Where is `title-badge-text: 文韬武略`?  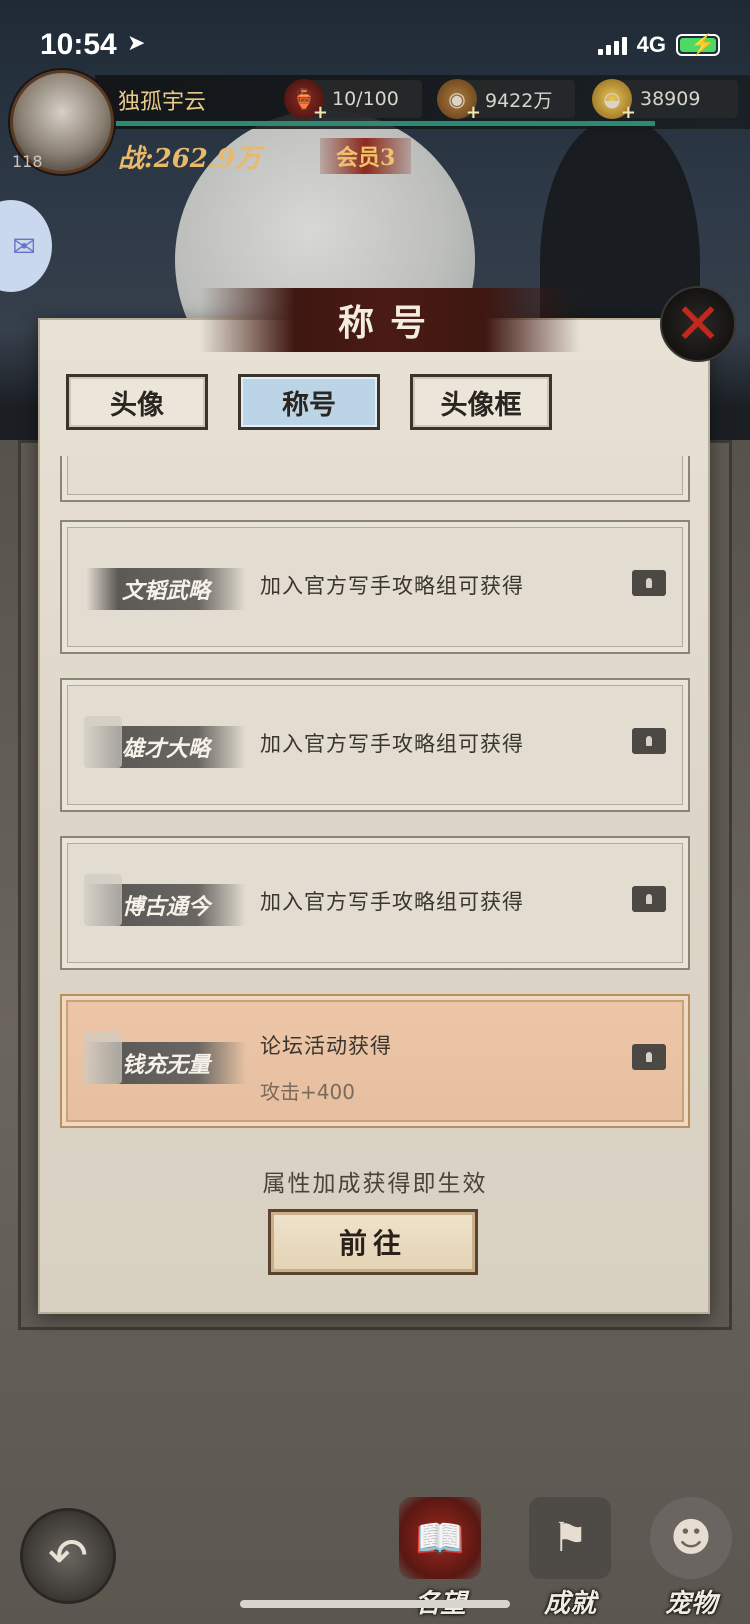 title-badge-text: 文韬武略 is located at coordinates (165, 591).